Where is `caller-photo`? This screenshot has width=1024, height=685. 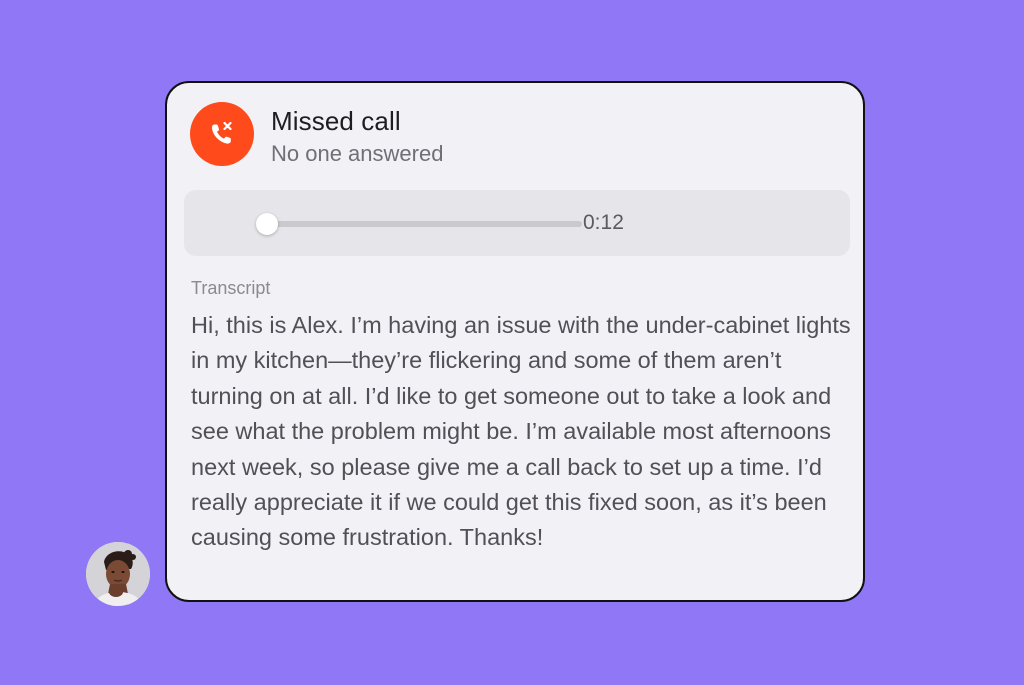 caller-photo is located at coordinates (118, 574).